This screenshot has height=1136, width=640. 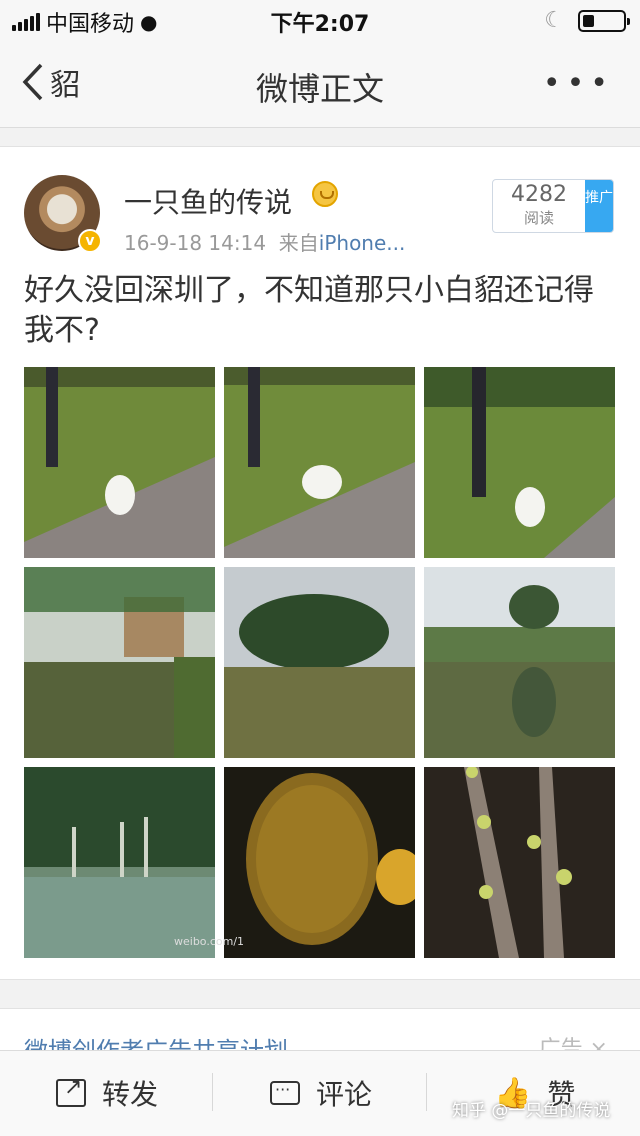 What do you see at coordinates (538, 218) in the screenshot?
I see `reads-label: 阅读` at bounding box center [538, 218].